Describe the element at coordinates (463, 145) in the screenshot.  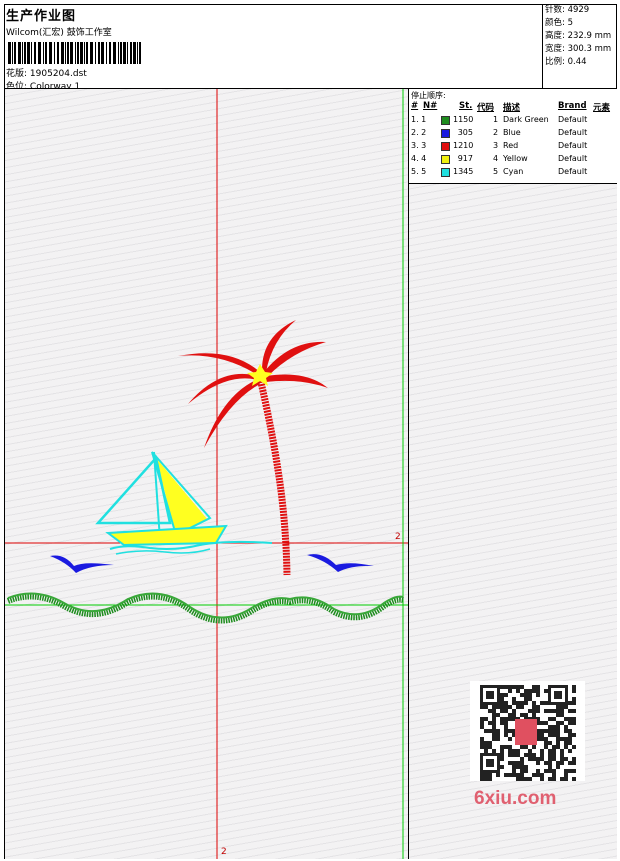
I see `row-stitches: 1210` at that location.